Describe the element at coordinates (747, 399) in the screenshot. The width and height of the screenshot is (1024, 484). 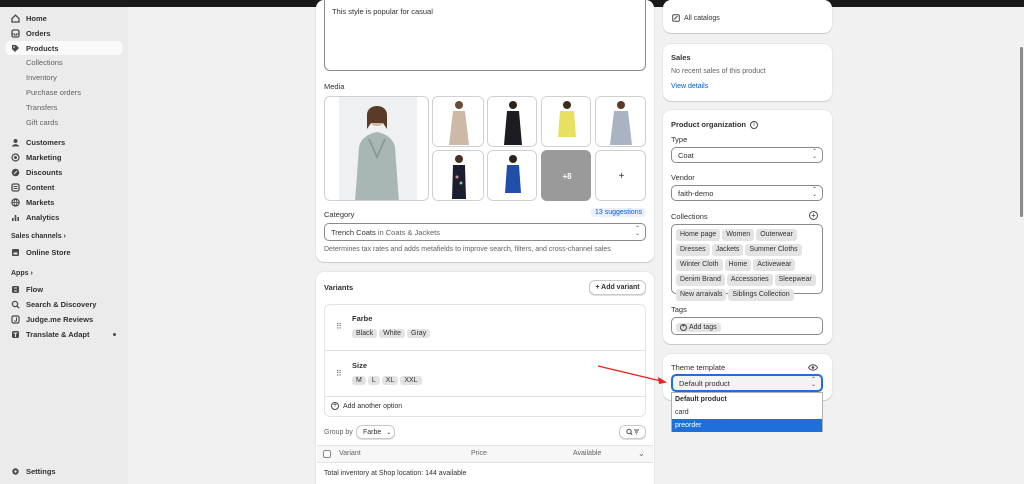
I see `dropdown-option-default-product: Default product` at that location.